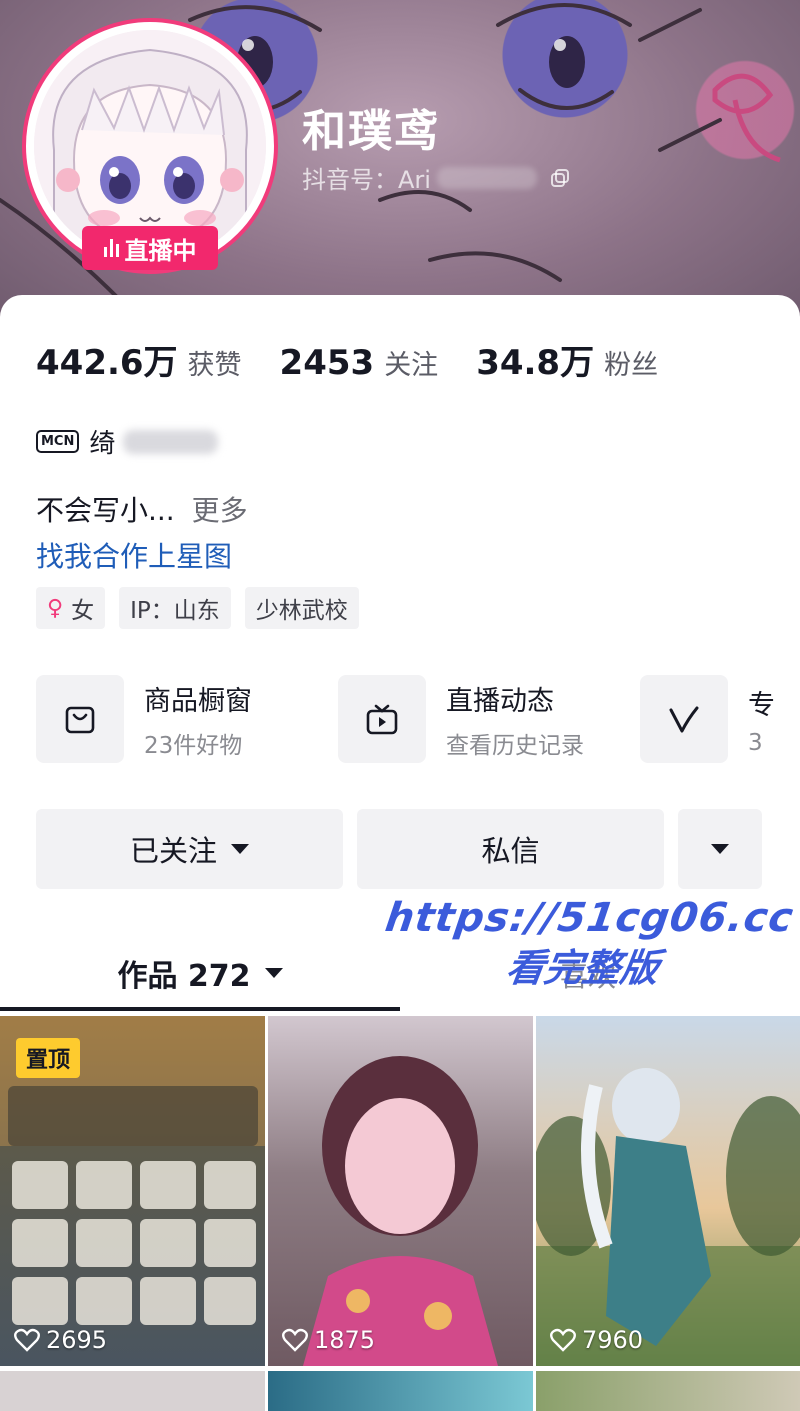 This screenshot has width=800, height=1411. I want to click on video-thumbnail: 7960, so click(668, 1191).